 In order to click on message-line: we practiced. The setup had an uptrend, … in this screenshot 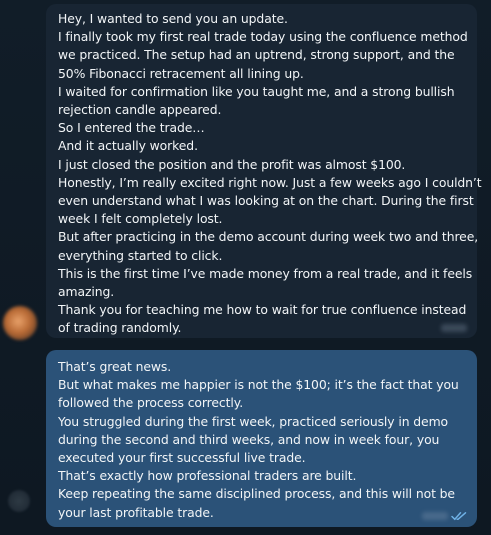, I will do `click(256, 55)`.